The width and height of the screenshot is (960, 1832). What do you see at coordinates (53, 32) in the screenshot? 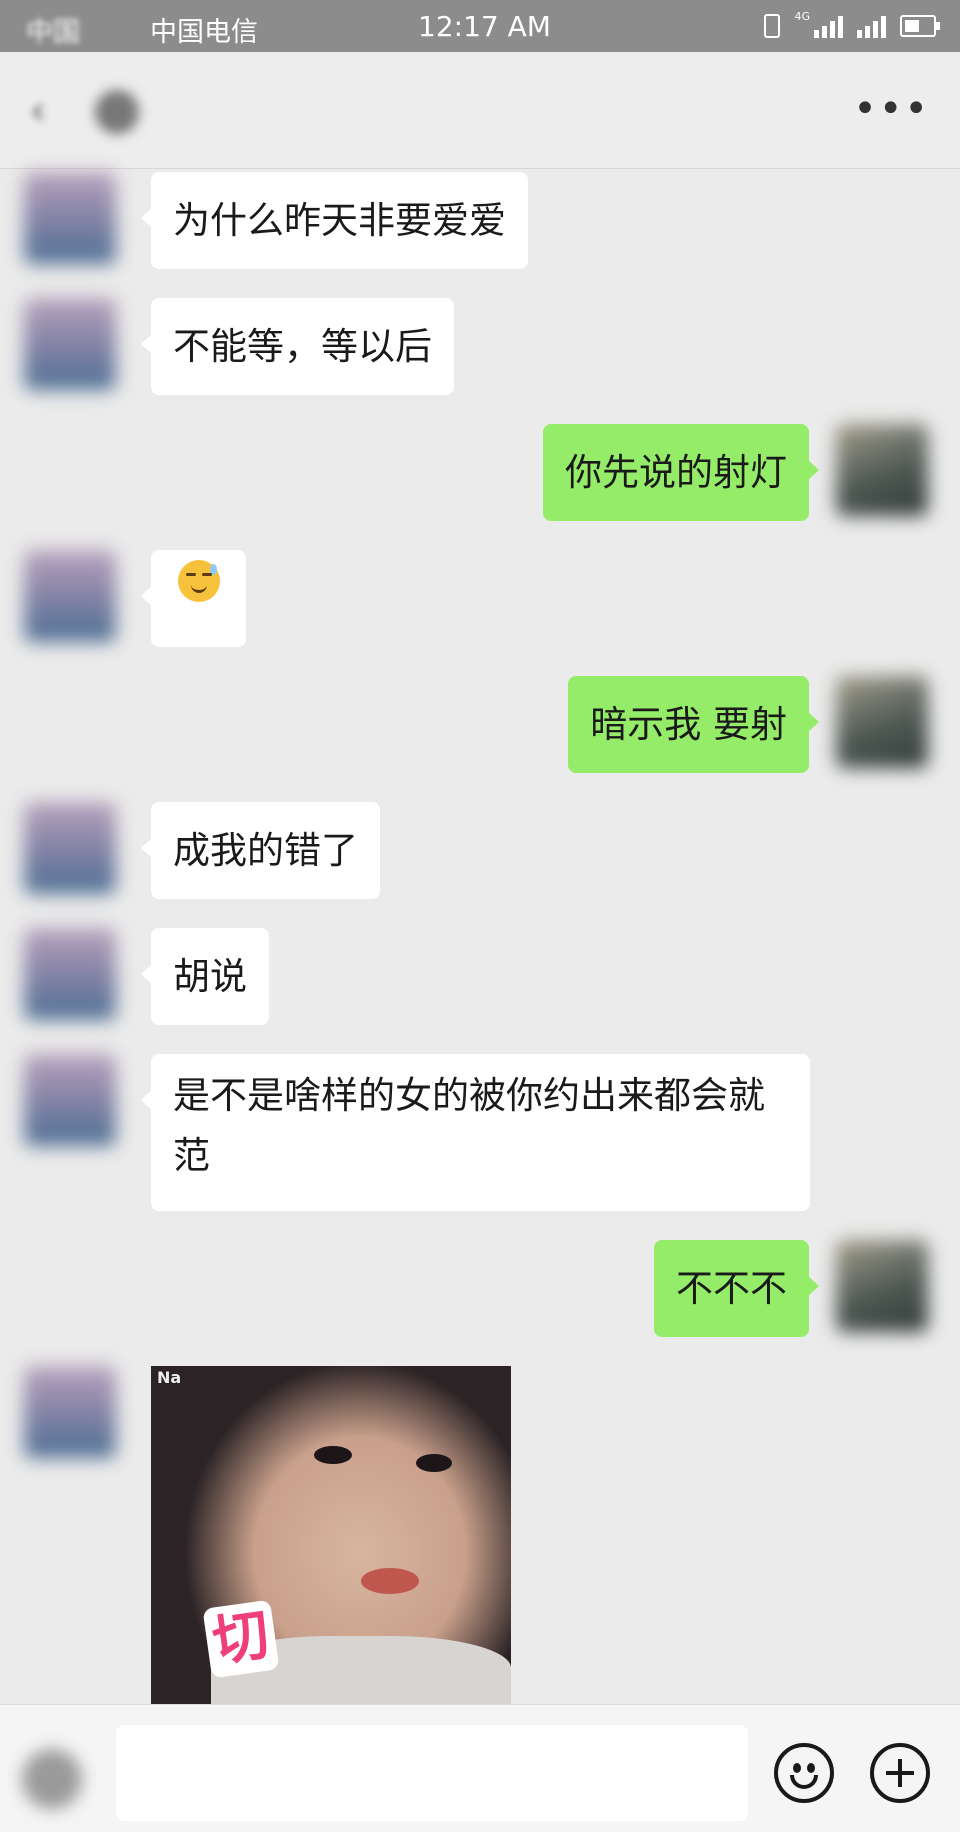
I see `carrier-1-label: 中国` at bounding box center [53, 32].